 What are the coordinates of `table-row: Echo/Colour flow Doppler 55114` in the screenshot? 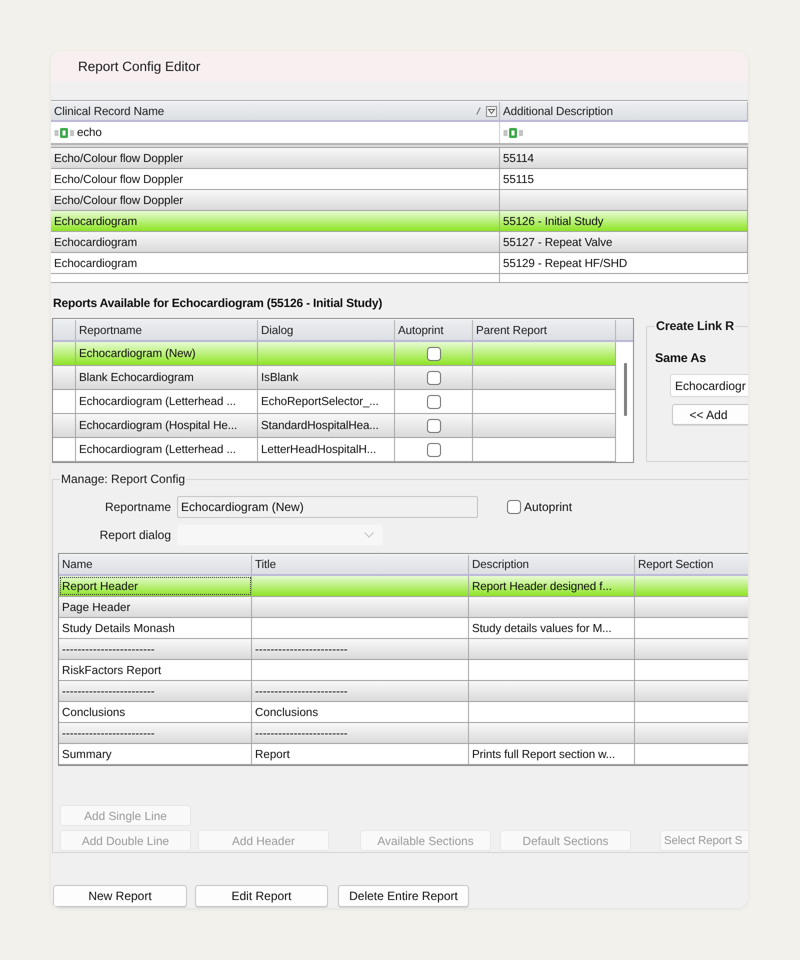 It's located at (399, 158).